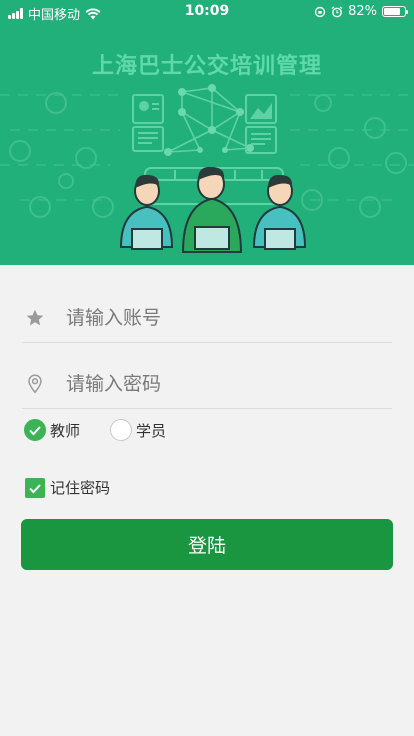 This screenshot has height=736, width=414. What do you see at coordinates (206, 66) in the screenshot?
I see `app-title: 上海巴士公交培训管理` at bounding box center [206, 66].